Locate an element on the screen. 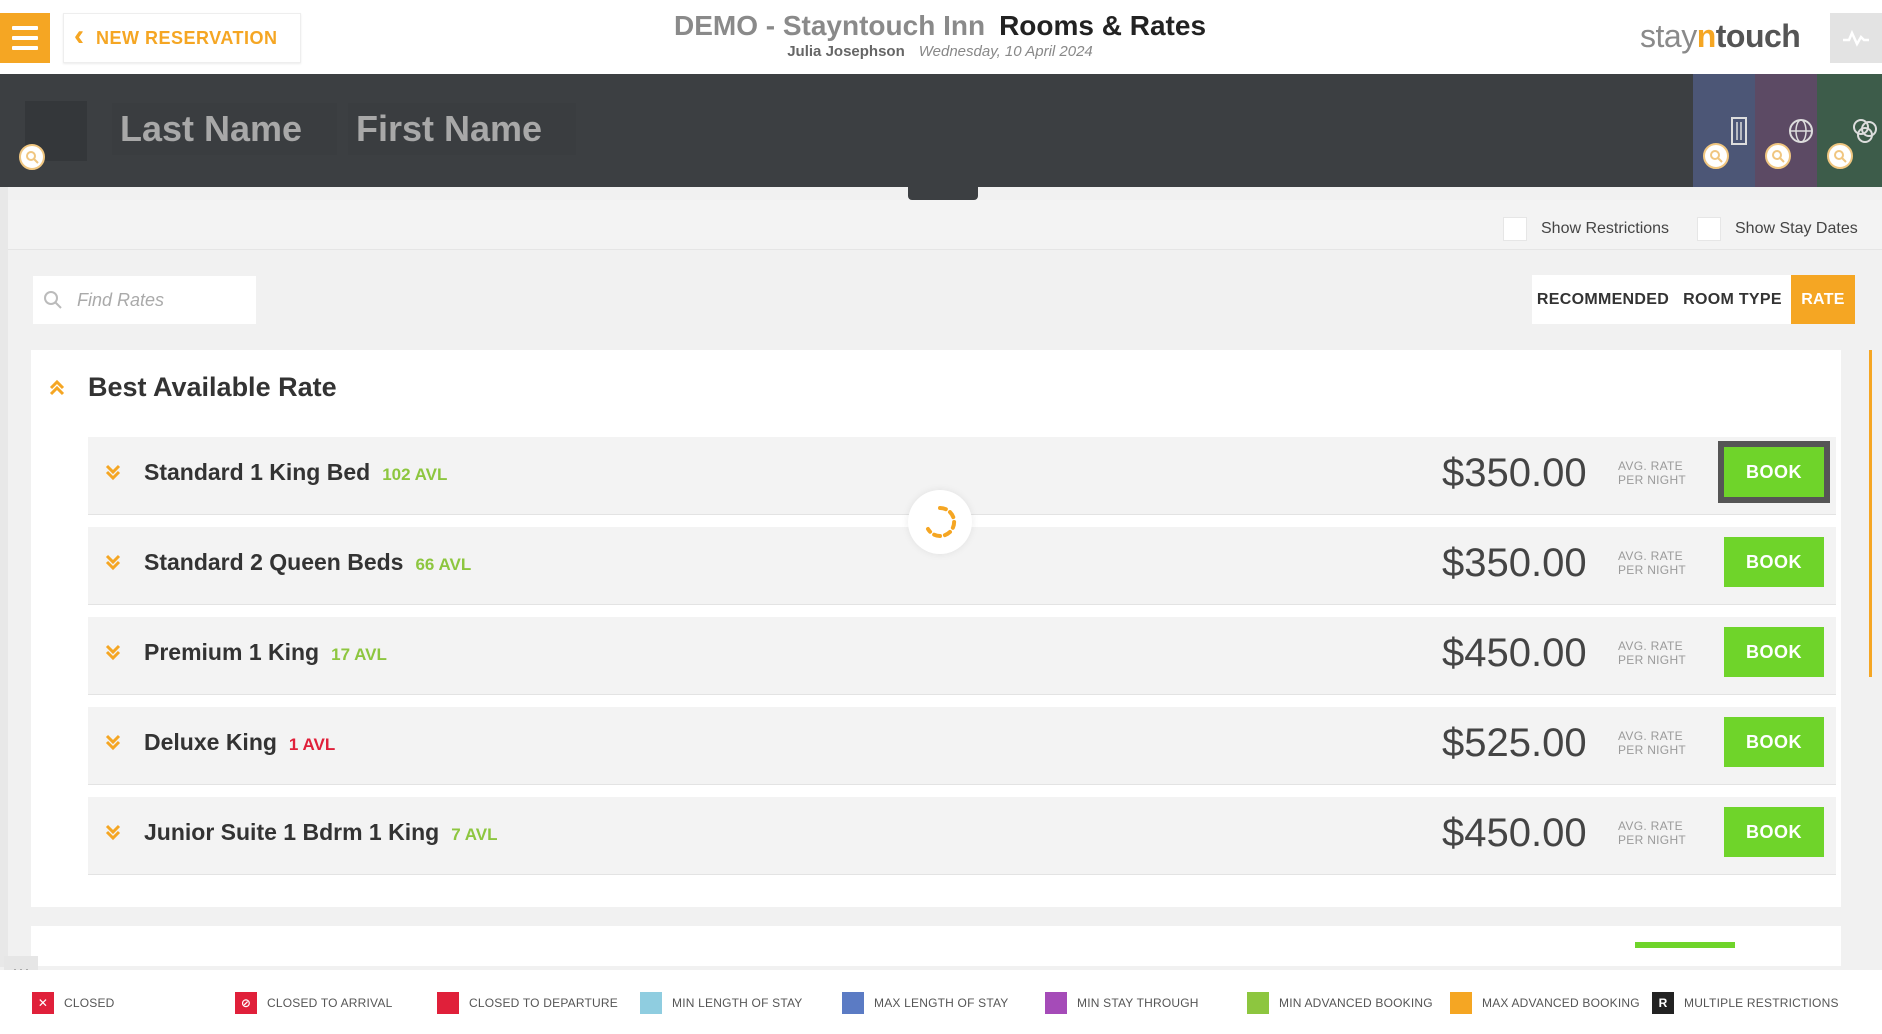 This screenshot has height=1034, width=1882. first-name-field: First Name is located at coordinates (462, 129).